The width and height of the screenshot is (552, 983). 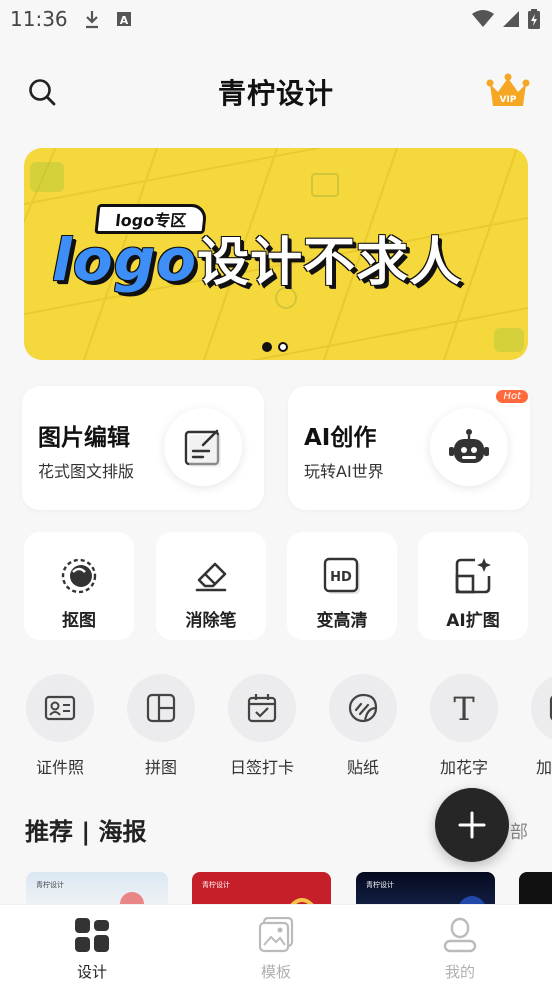 I want to click on quick-action-more: 加, so click(x=536, y=726).